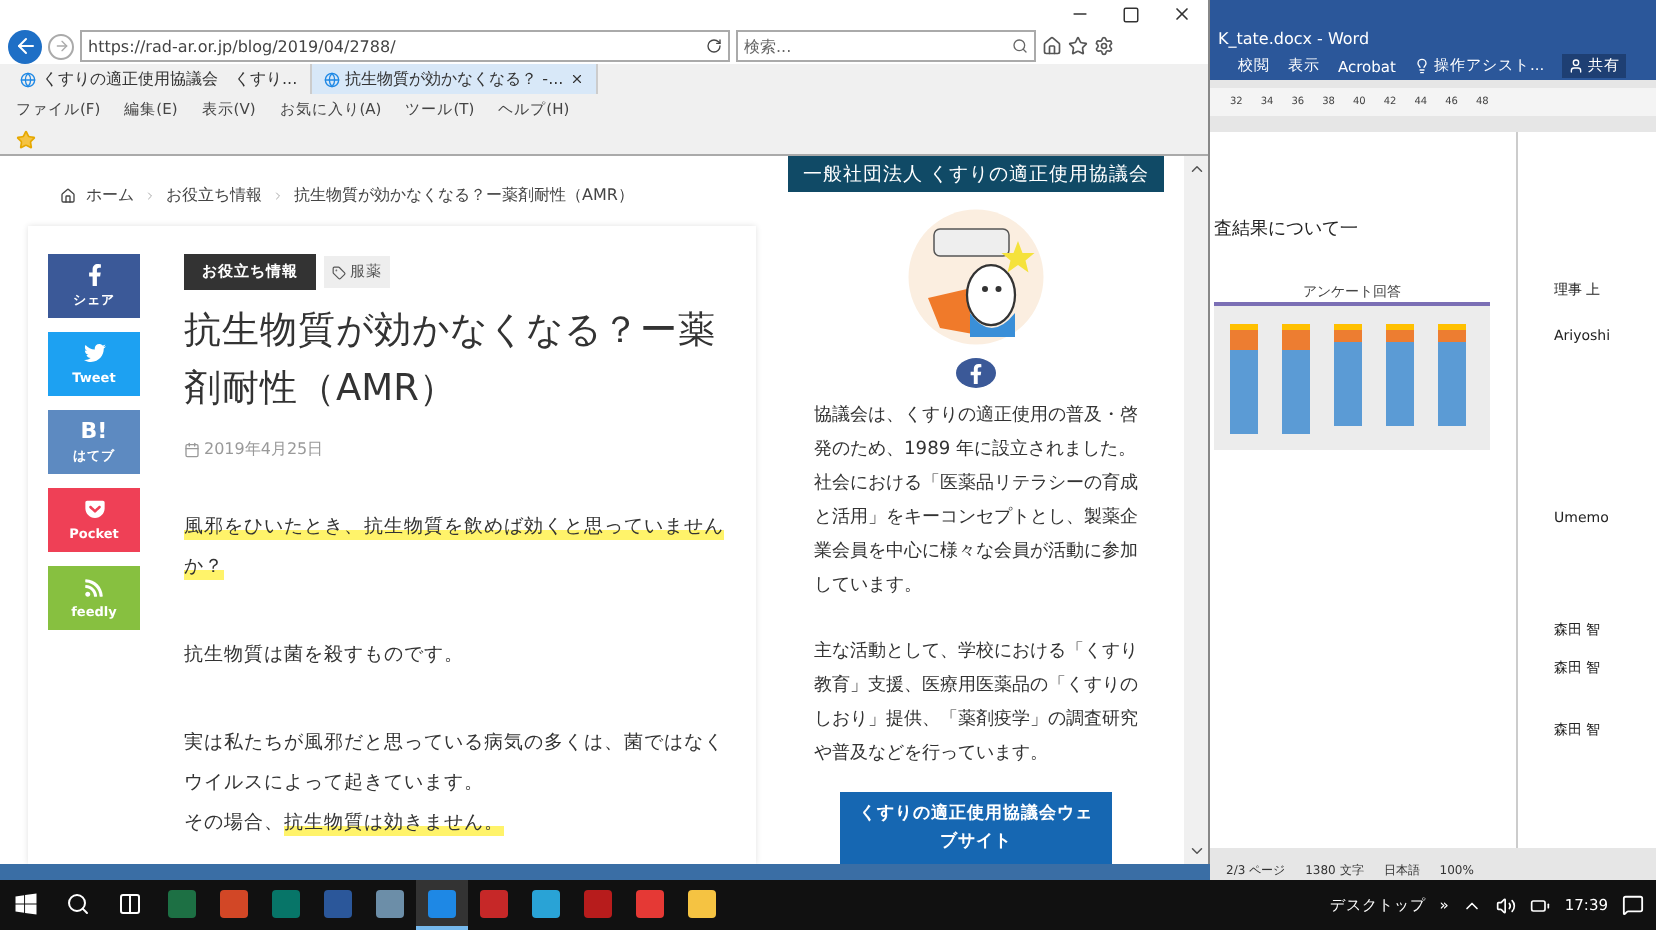  What do you see at coordinates (451, 361) in the screenshot?
I see `article-title: 抗生物質が効かなくなる？ー薬剤耐性（AMR）` at bounding box center [451, 361].